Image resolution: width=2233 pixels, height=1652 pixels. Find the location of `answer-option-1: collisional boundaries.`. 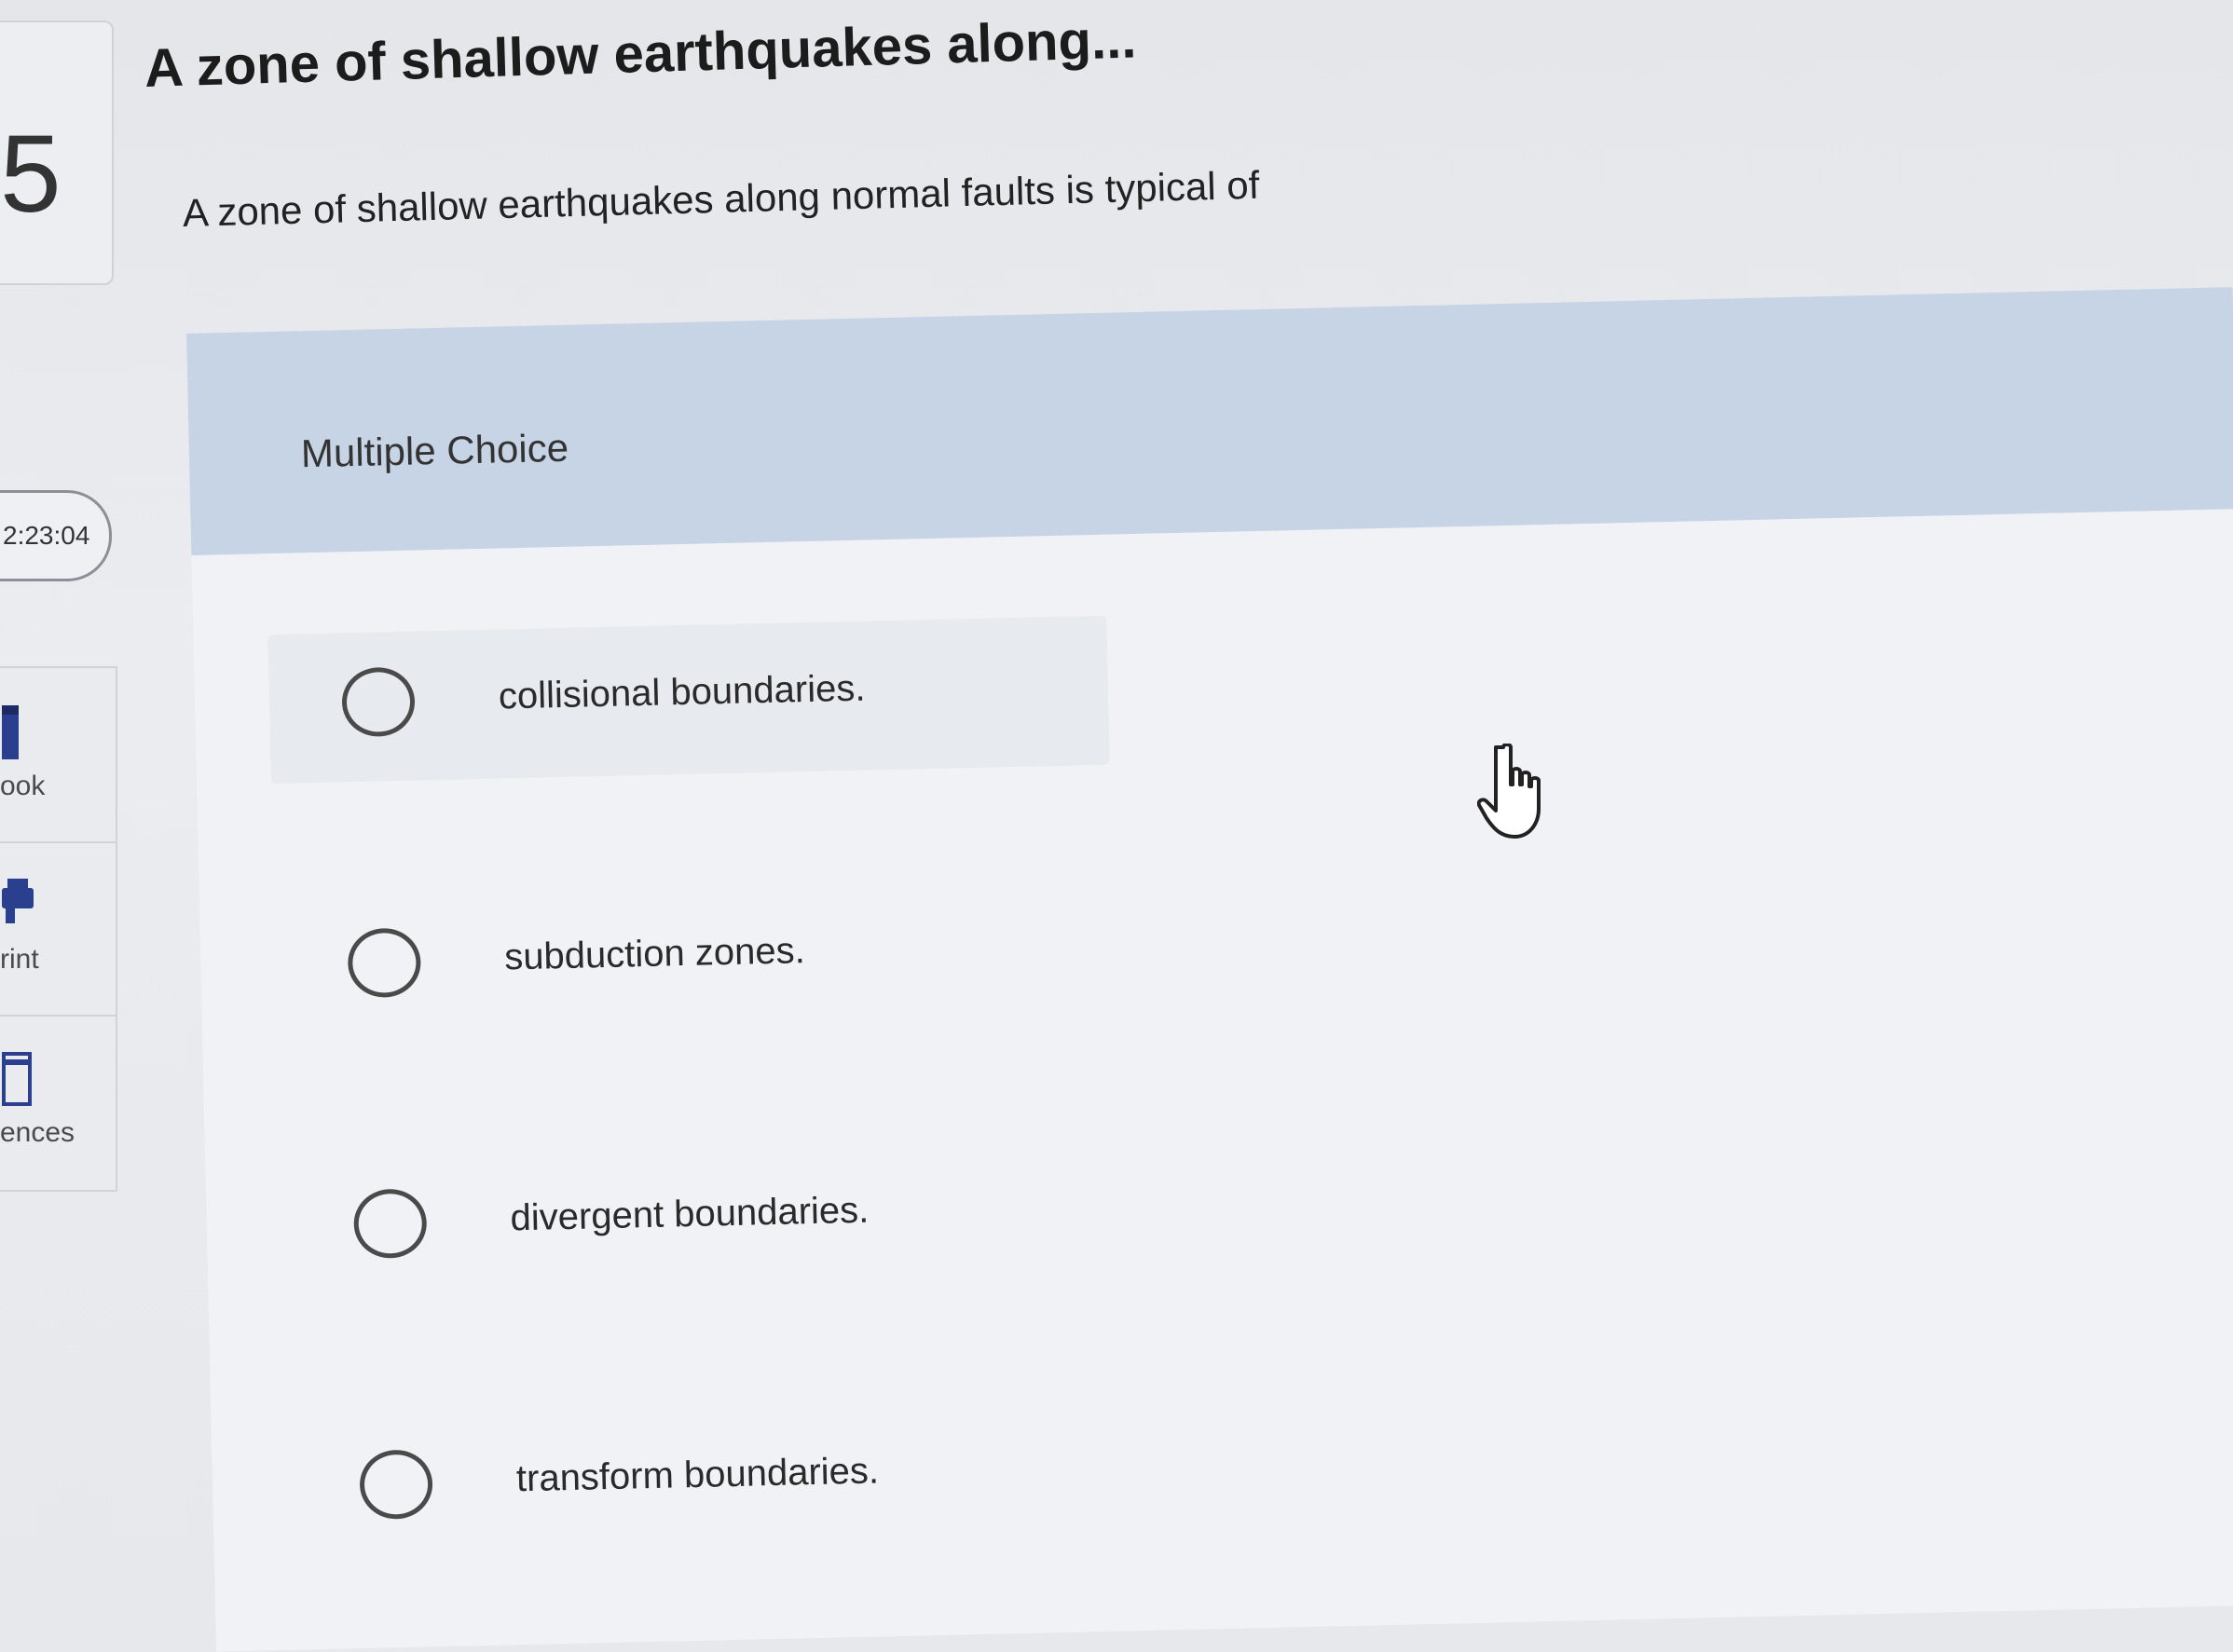

answer-option-1: collisional boundaries. is located at coordinates (688, 700).